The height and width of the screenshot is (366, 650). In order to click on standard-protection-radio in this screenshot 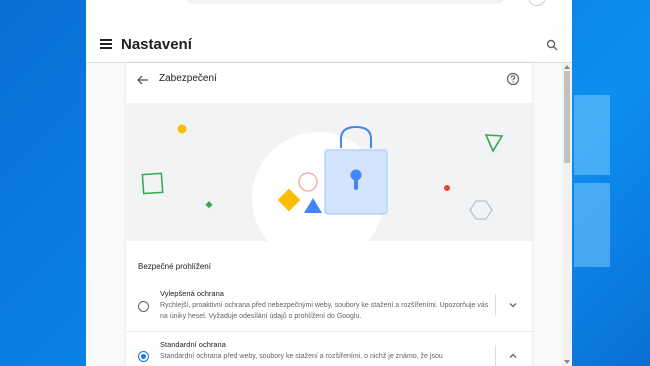, I will do `click(143, 356)`.